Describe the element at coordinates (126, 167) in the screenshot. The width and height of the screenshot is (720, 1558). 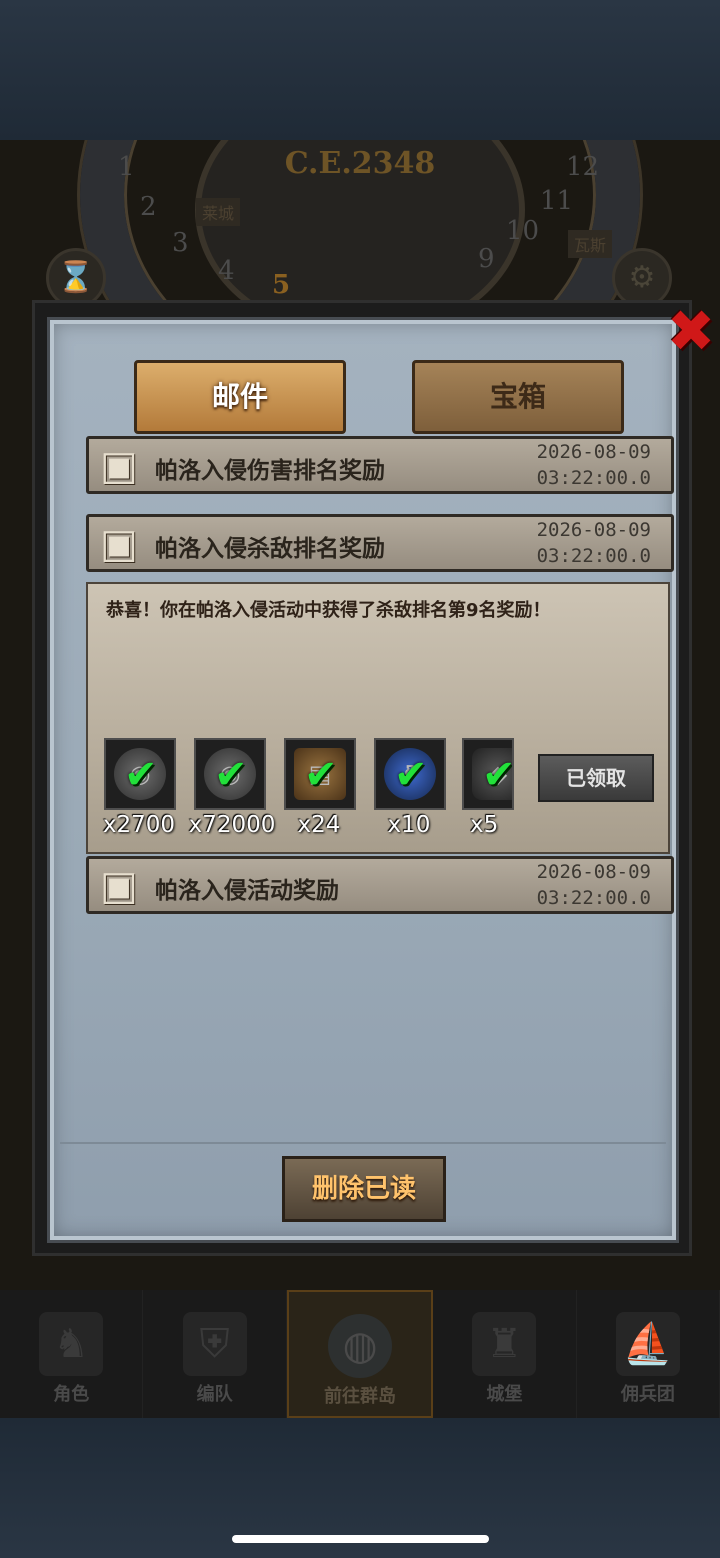
I see `dial-number: 1` at that location.